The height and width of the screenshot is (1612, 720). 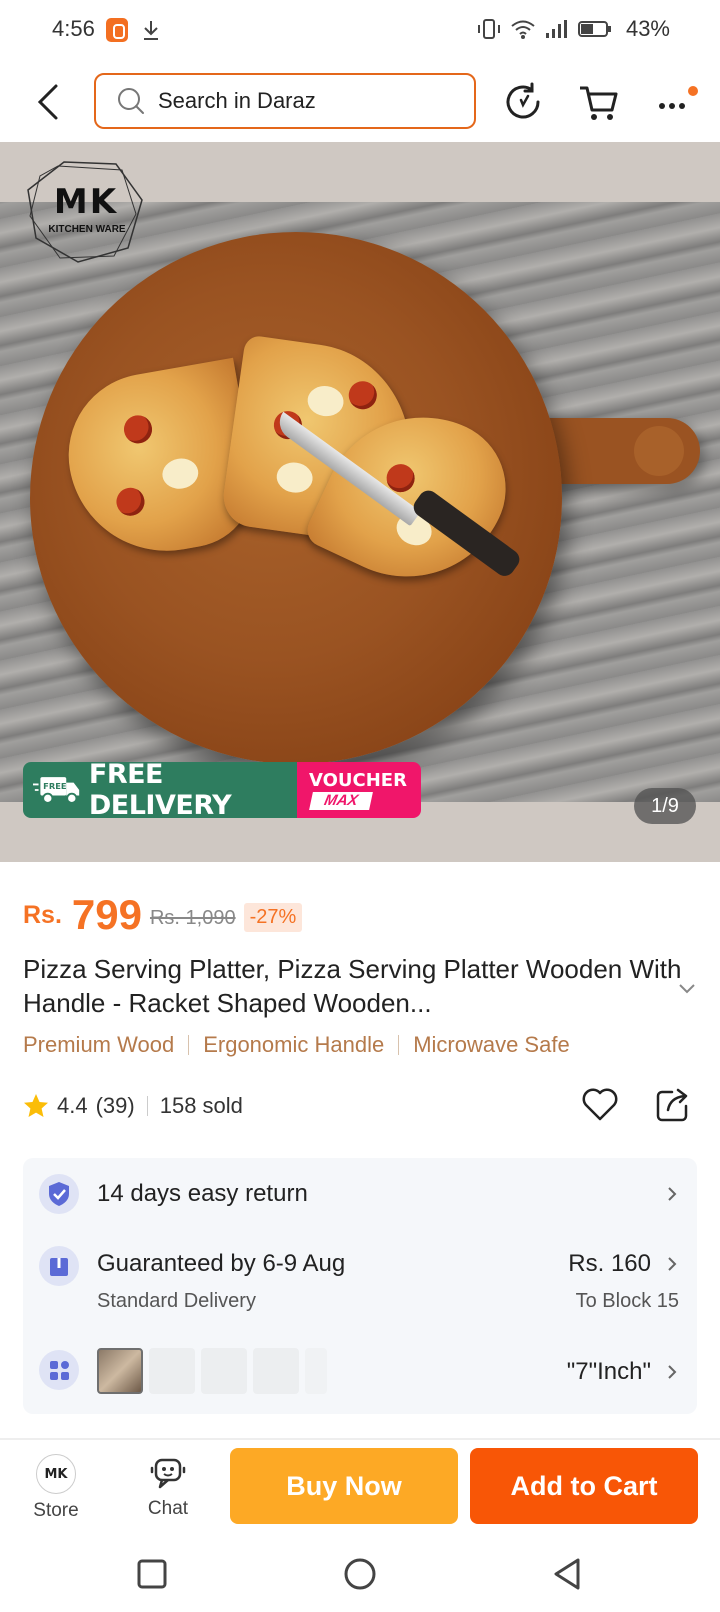 What do you see at coordinates (59, 1266) in the screenshot?
I see `package-icon` at bounding box center [59, 1266].